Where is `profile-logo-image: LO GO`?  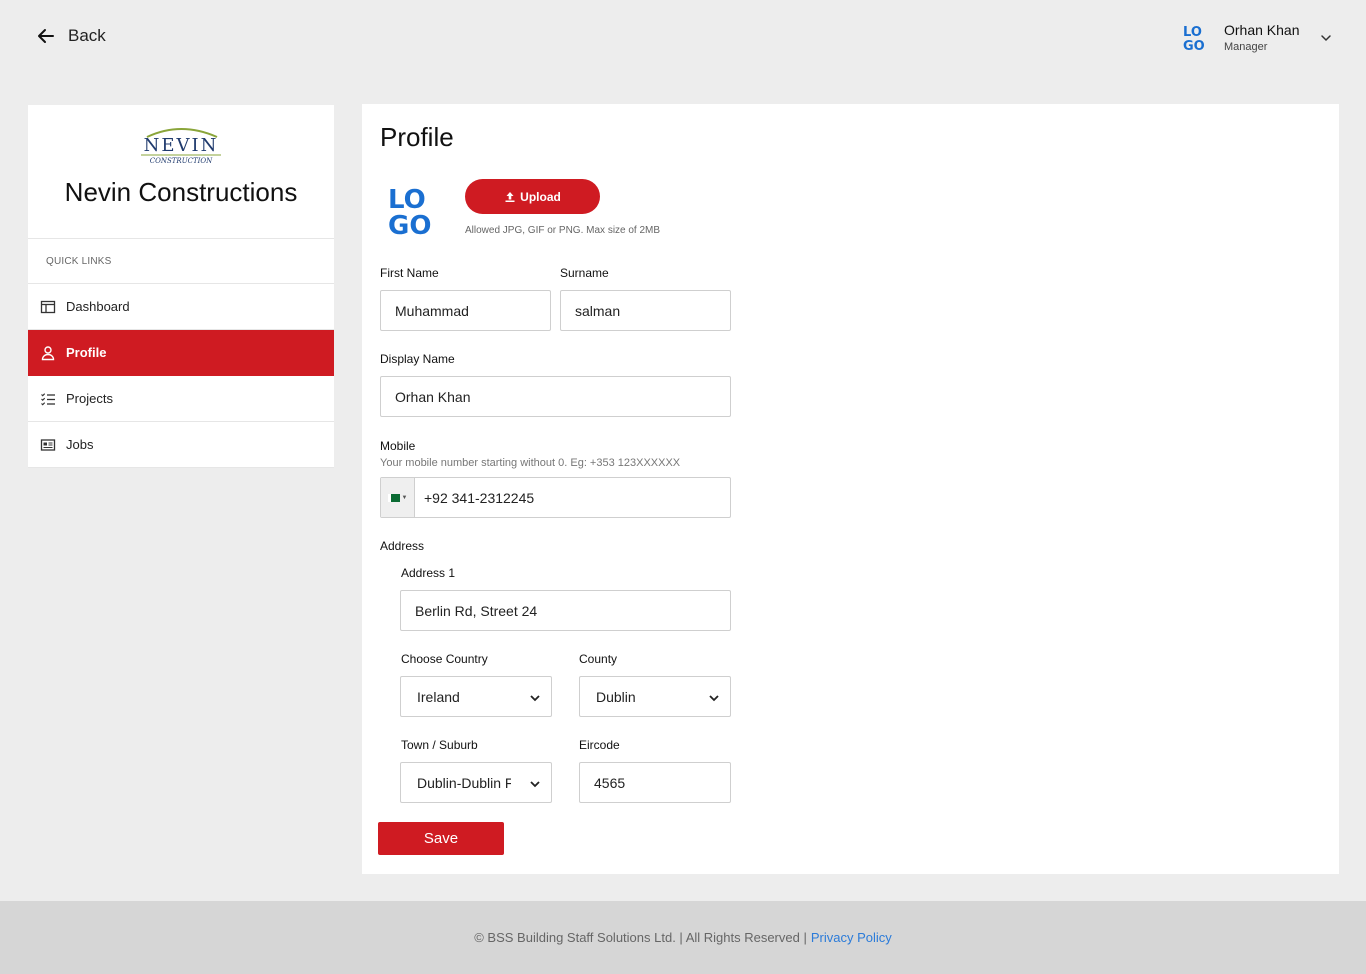
profile-logo-image: LO GO is located at coordinates (409, 210).